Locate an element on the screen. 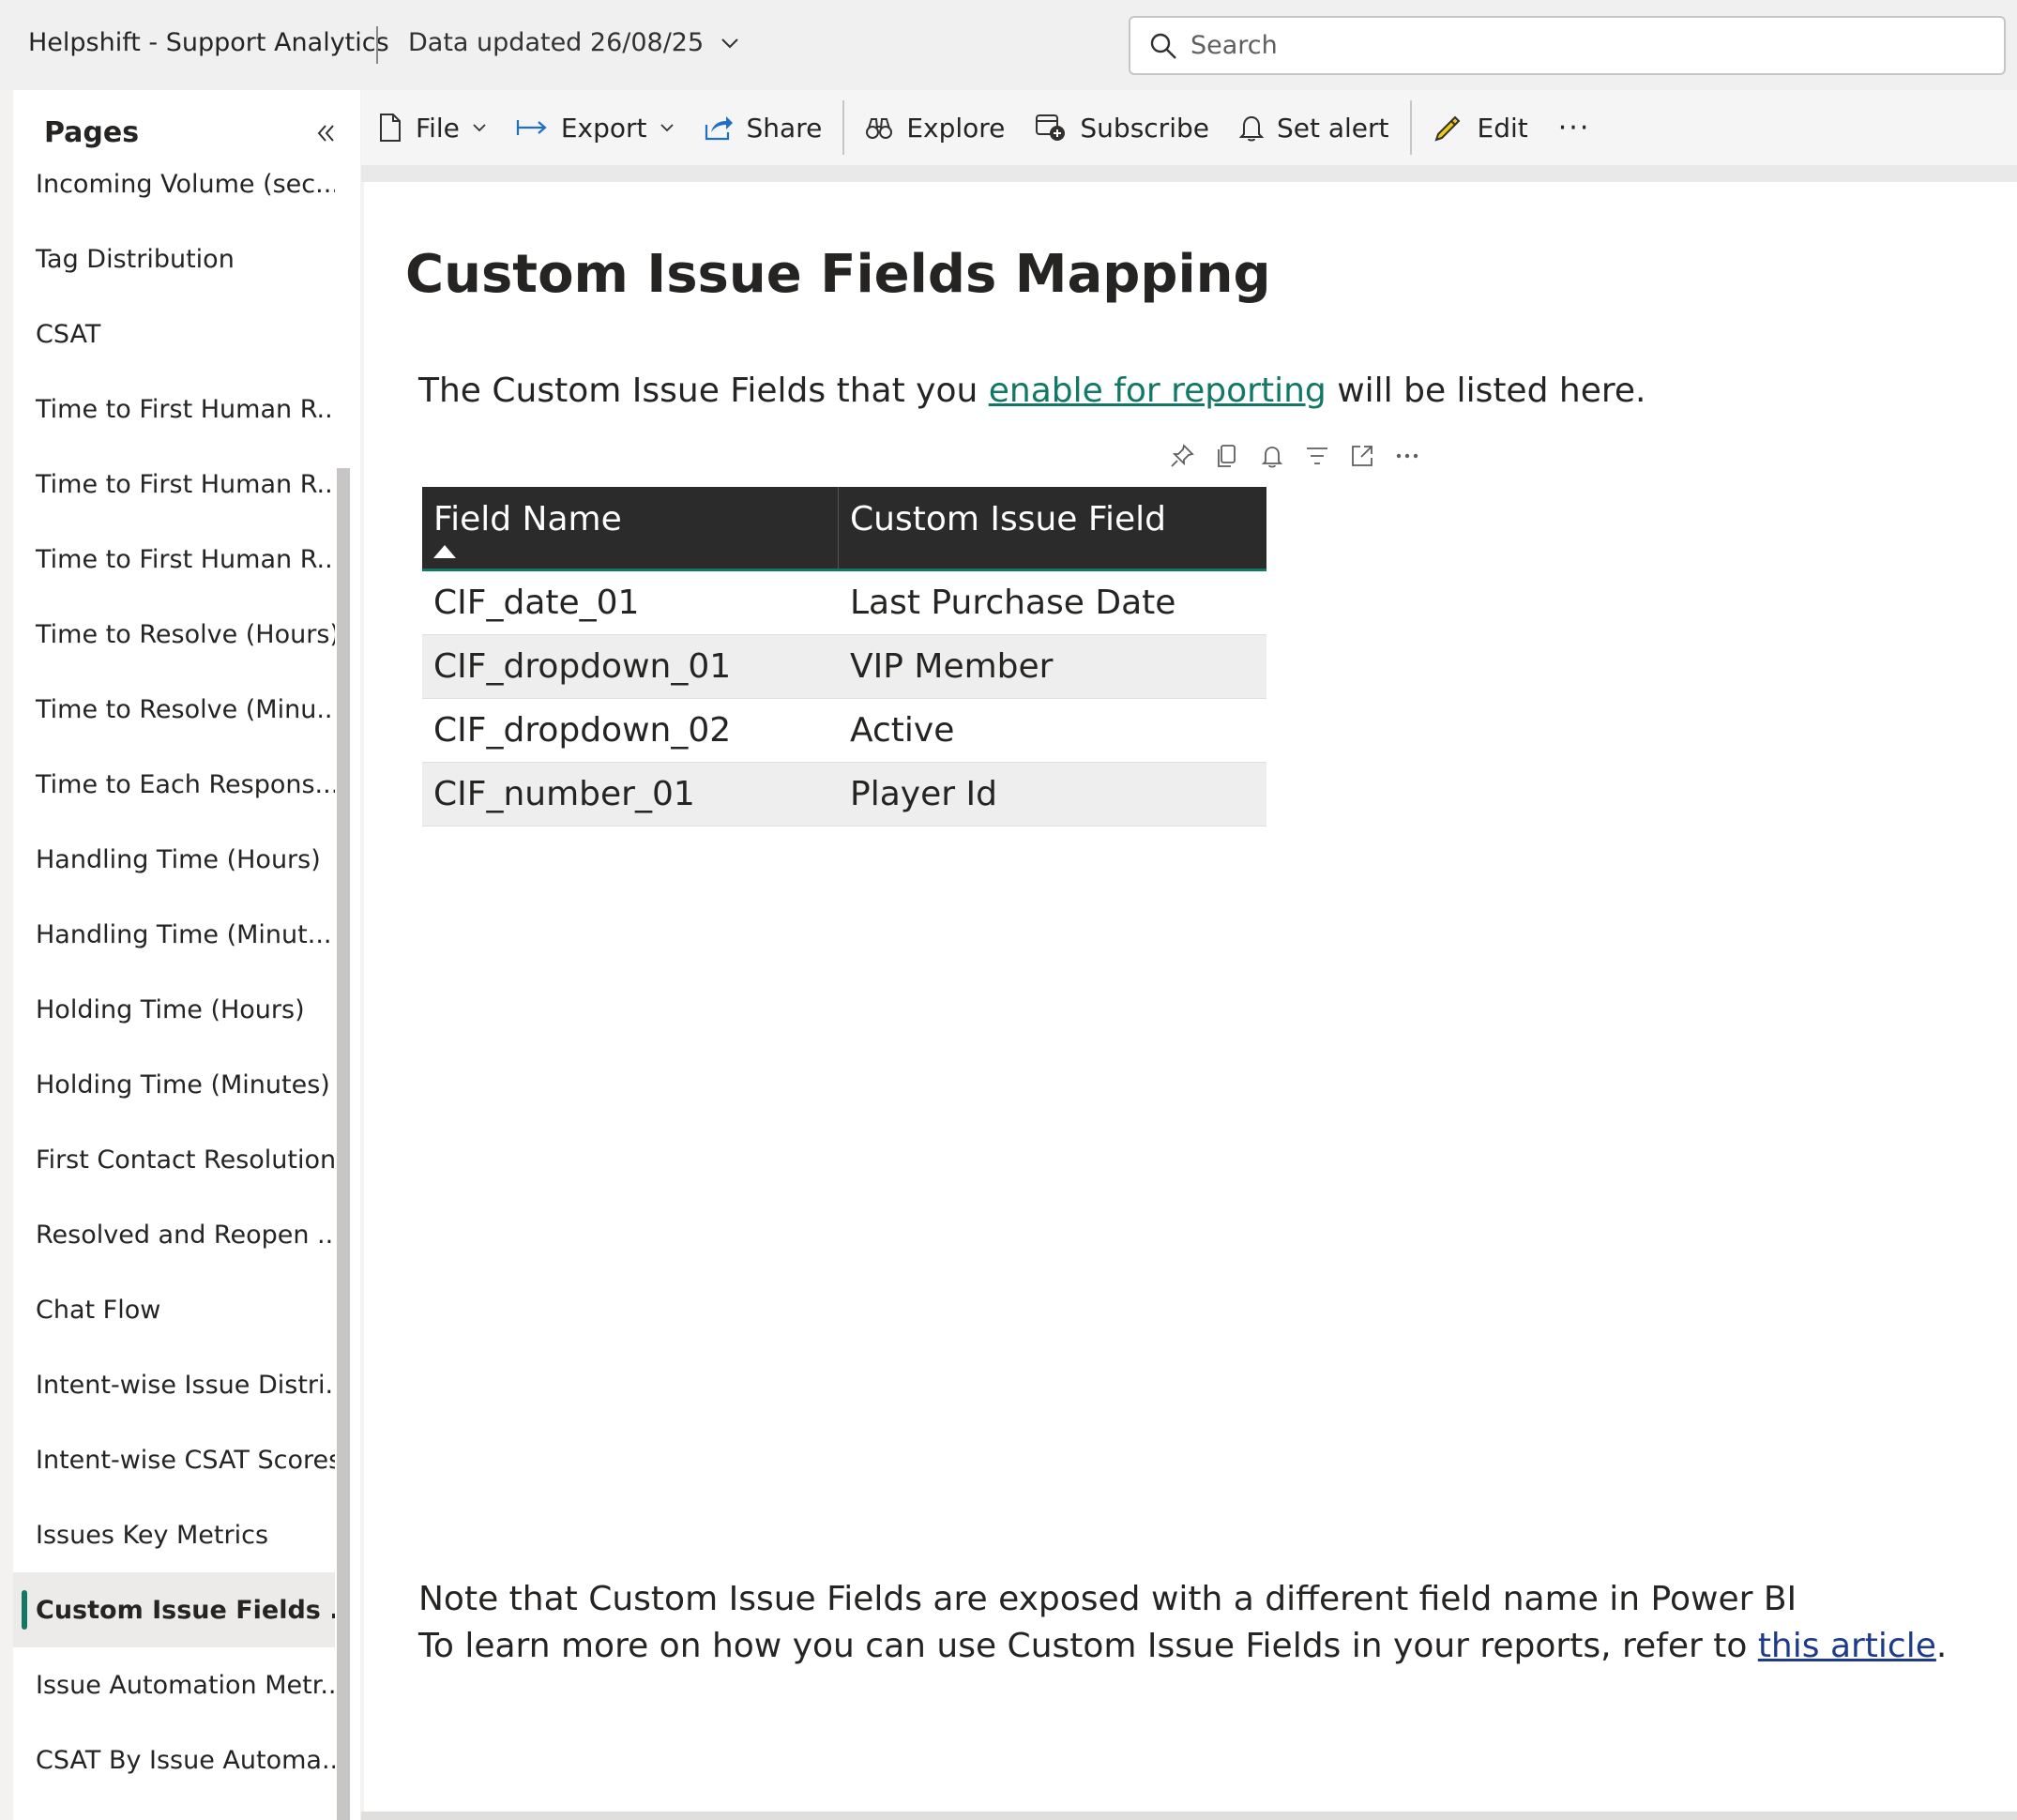 This screenshot has height=1820, width=2017. table-row: CIF_number_01 Player Id is located at coordinates (844, 795).